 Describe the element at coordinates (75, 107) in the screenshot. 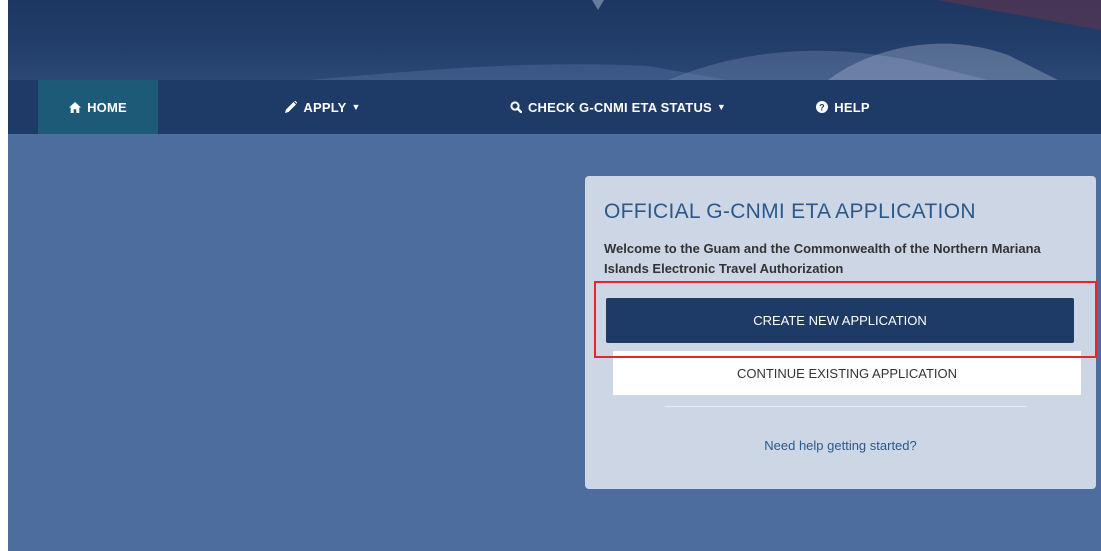

I see `home-icon` at that location.